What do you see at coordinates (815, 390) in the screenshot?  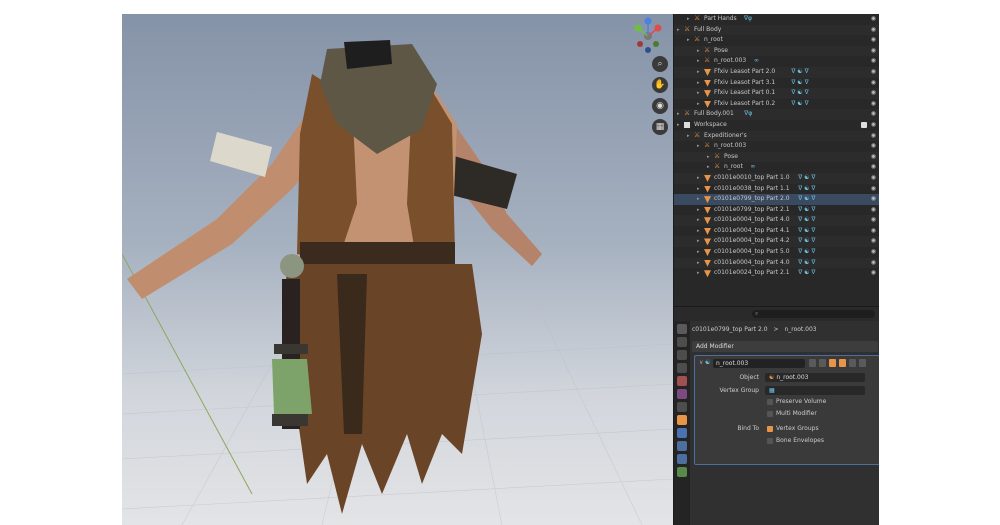 I see `vertex-group-field: ▦` at bounding box center [815, 390].